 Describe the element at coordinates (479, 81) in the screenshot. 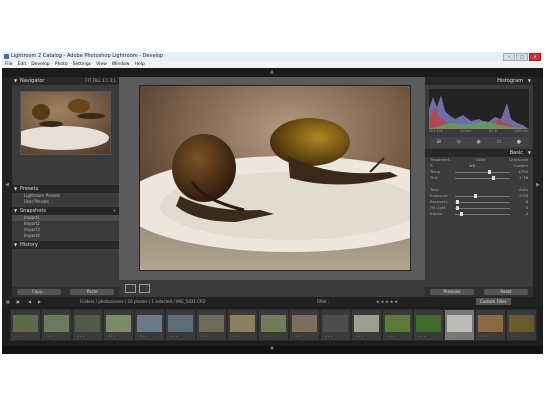

I see `histogram-header: Histogram ▼` at that location.